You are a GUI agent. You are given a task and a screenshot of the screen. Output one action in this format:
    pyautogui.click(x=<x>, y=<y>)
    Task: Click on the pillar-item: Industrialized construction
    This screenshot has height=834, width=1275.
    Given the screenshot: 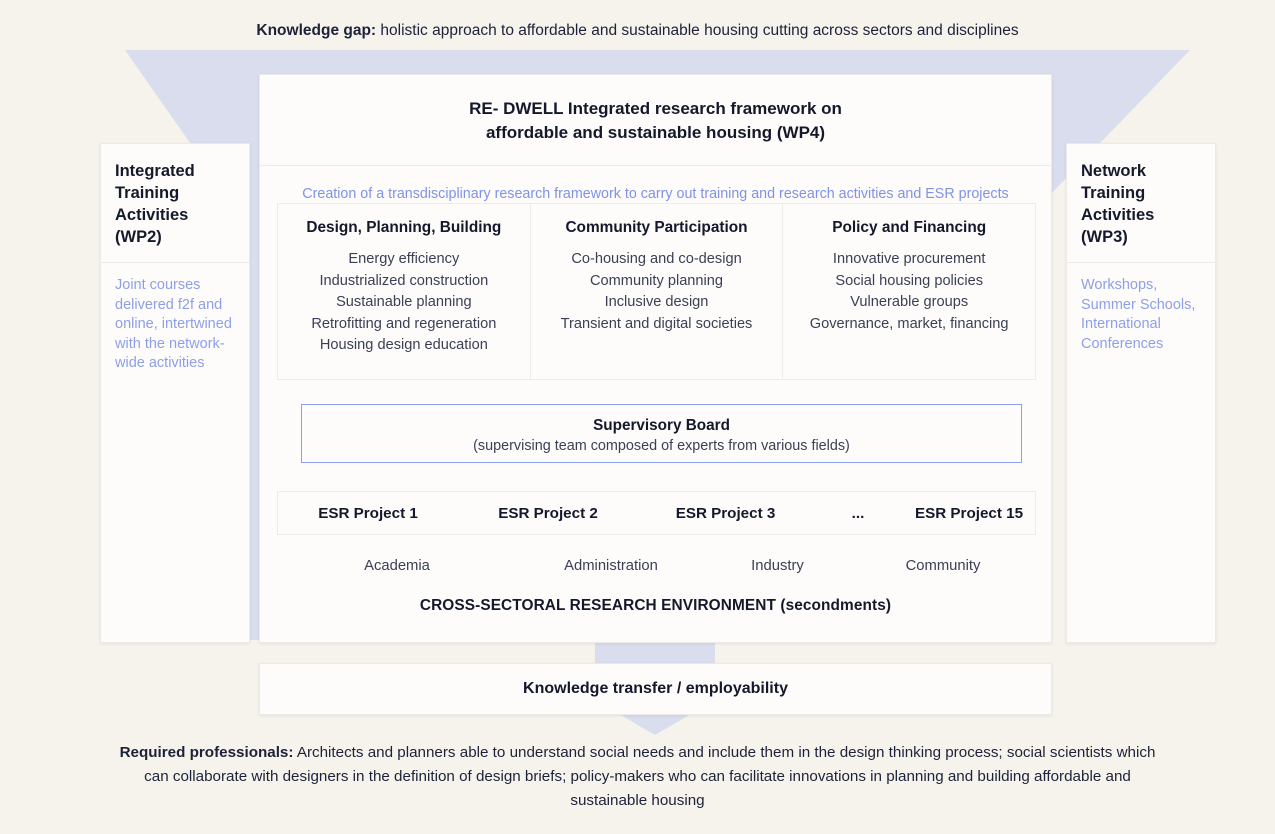 What is the action you would take?
    pyautogui.click(x=404, y=280)
    